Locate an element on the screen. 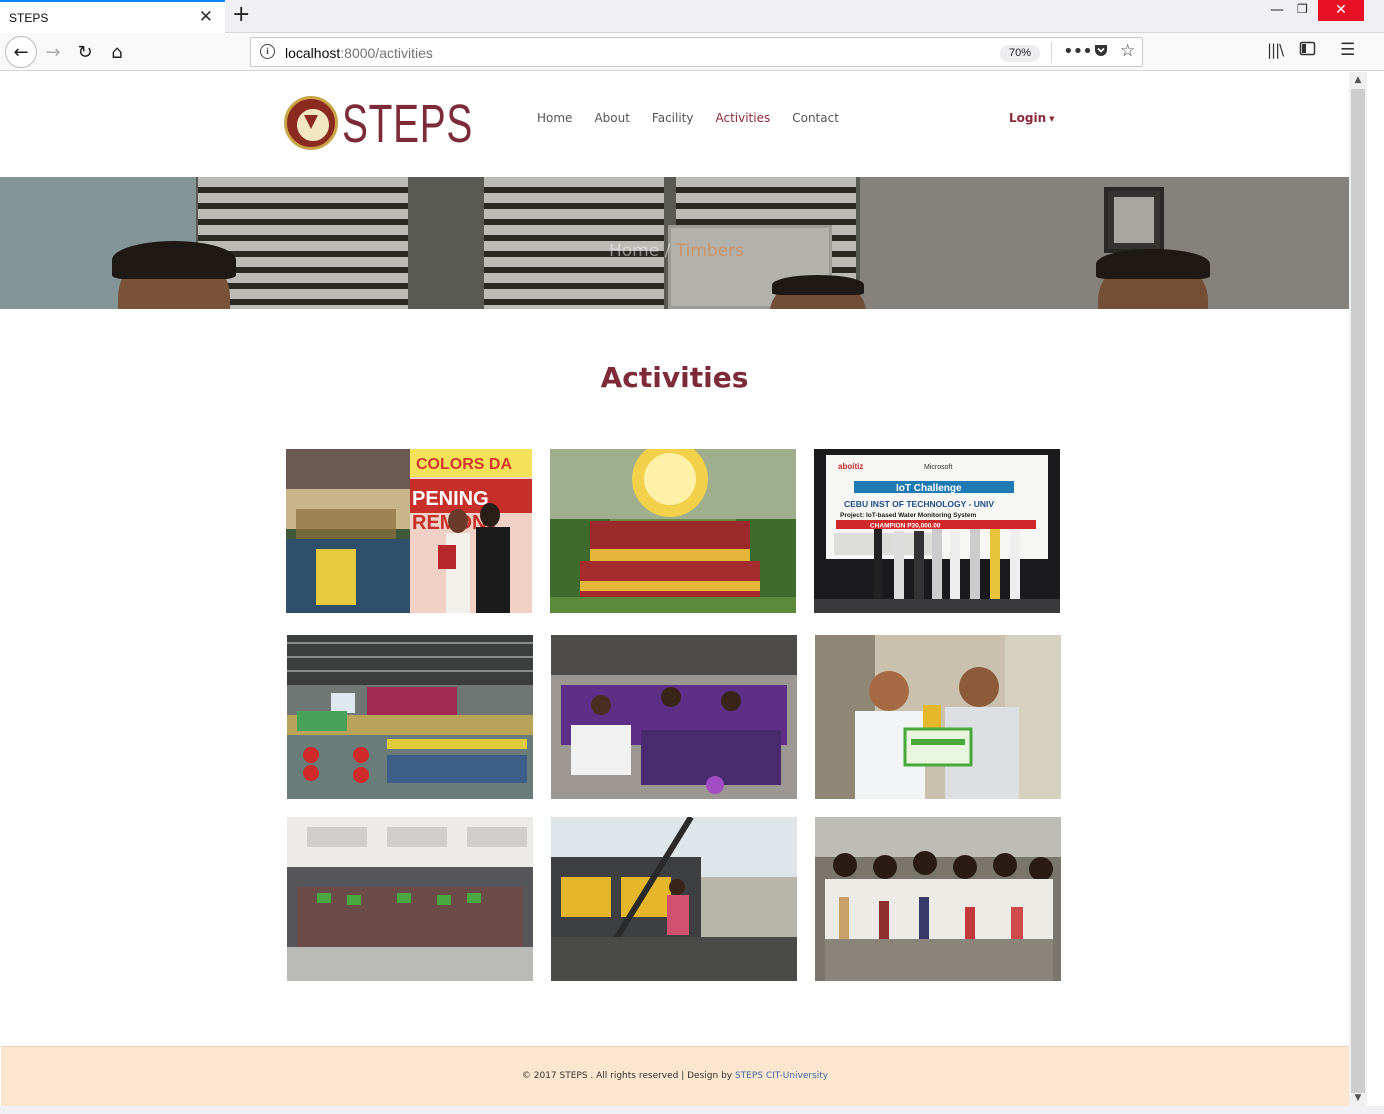 The image size is (1384, 1114). photo1-caption-2: PENING is located at coordinates (450, 499).